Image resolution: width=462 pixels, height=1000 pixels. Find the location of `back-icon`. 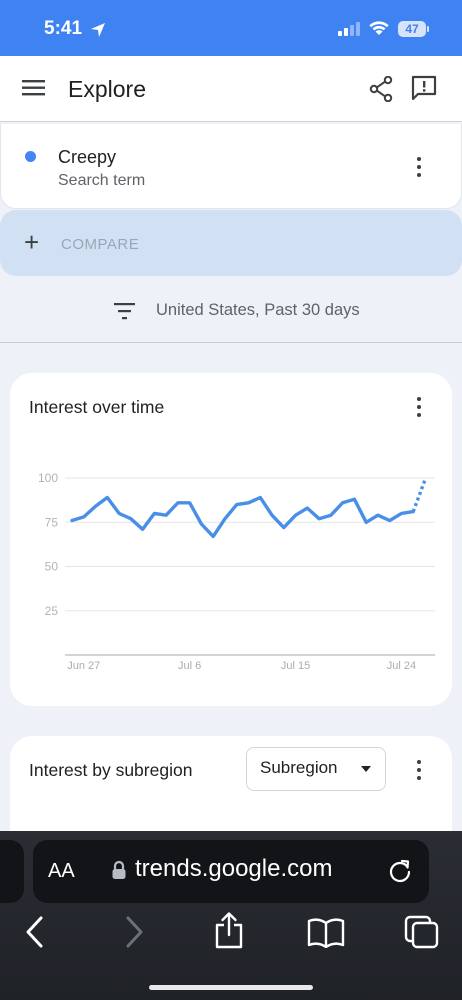

back-icon is located at coordinates (35, 932).